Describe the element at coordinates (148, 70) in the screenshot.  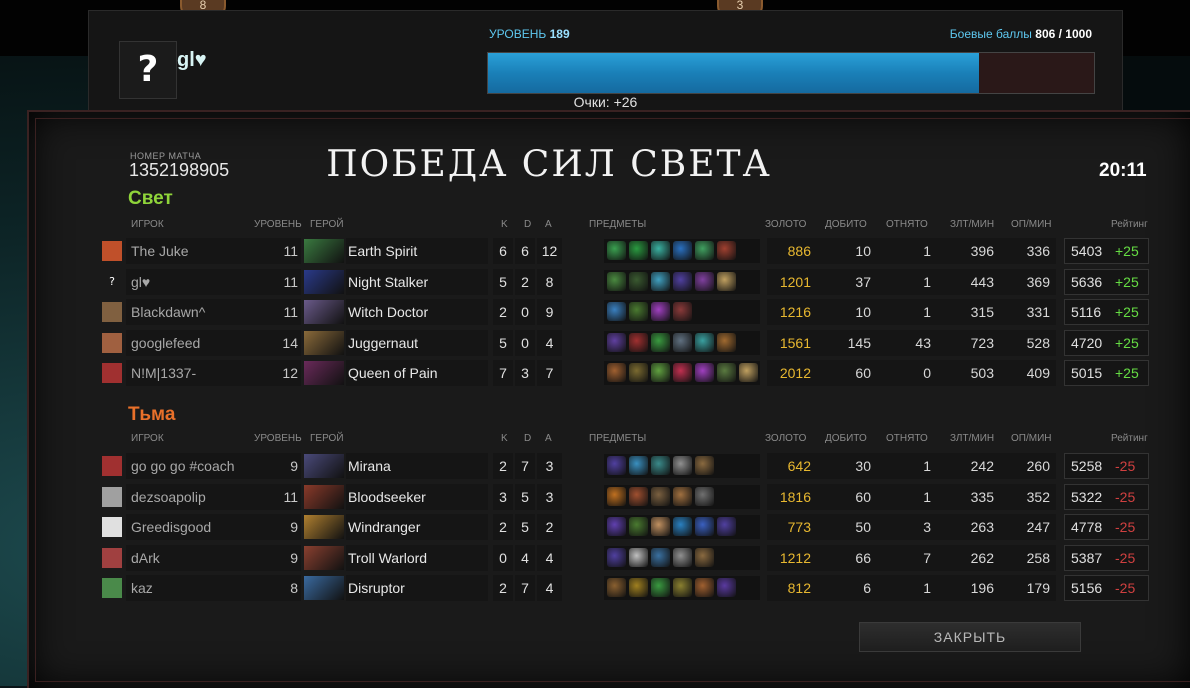
I see `avatar: ?` at that location.